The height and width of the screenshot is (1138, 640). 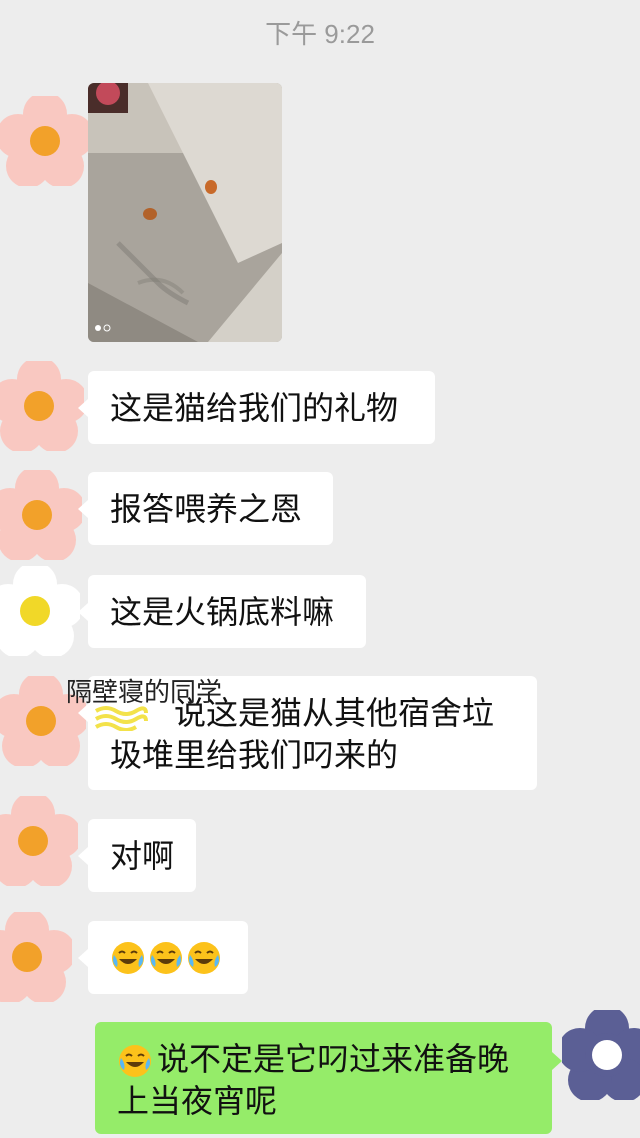 What do you see at coordinates (121, 718) in the screenshot?
I see `redaction-scribble` at bounding box center [121, 718].